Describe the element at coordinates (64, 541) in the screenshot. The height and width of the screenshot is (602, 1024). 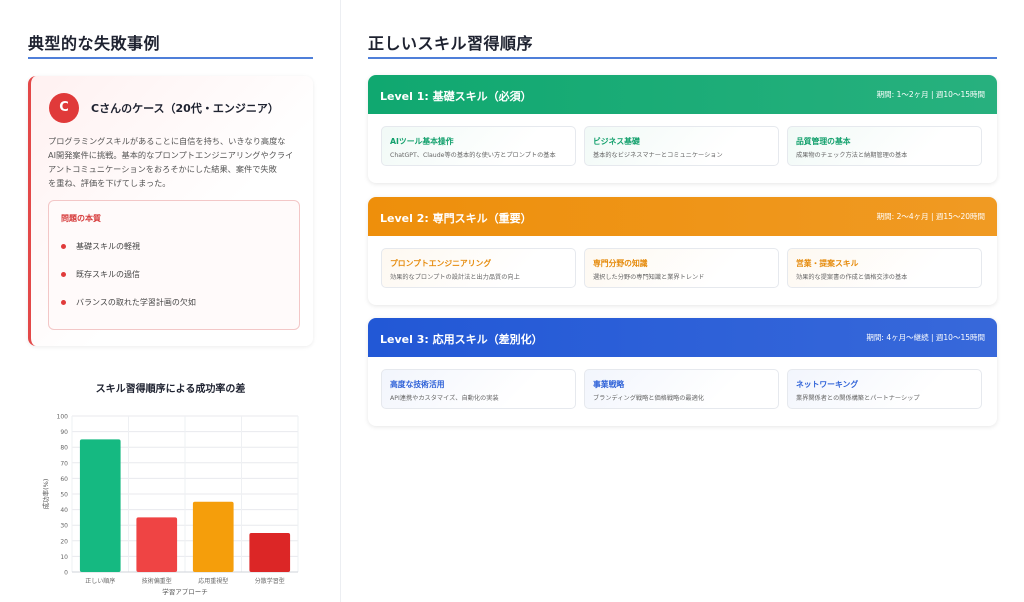
I see `y-tick-label: 20` at that location.